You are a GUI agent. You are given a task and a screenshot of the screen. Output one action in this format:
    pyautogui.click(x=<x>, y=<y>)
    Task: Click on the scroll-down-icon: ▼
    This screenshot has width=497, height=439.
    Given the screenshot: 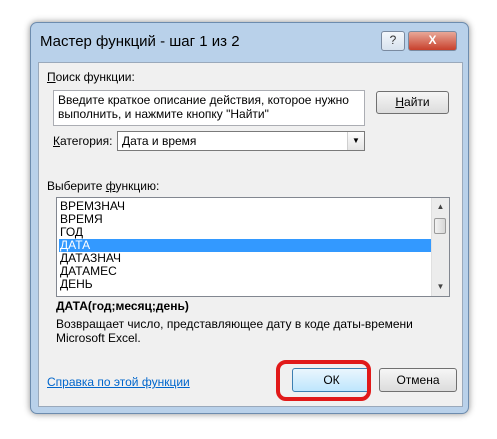 What is the action you would take?
    pyautogui.click(x=440, y=287)
    